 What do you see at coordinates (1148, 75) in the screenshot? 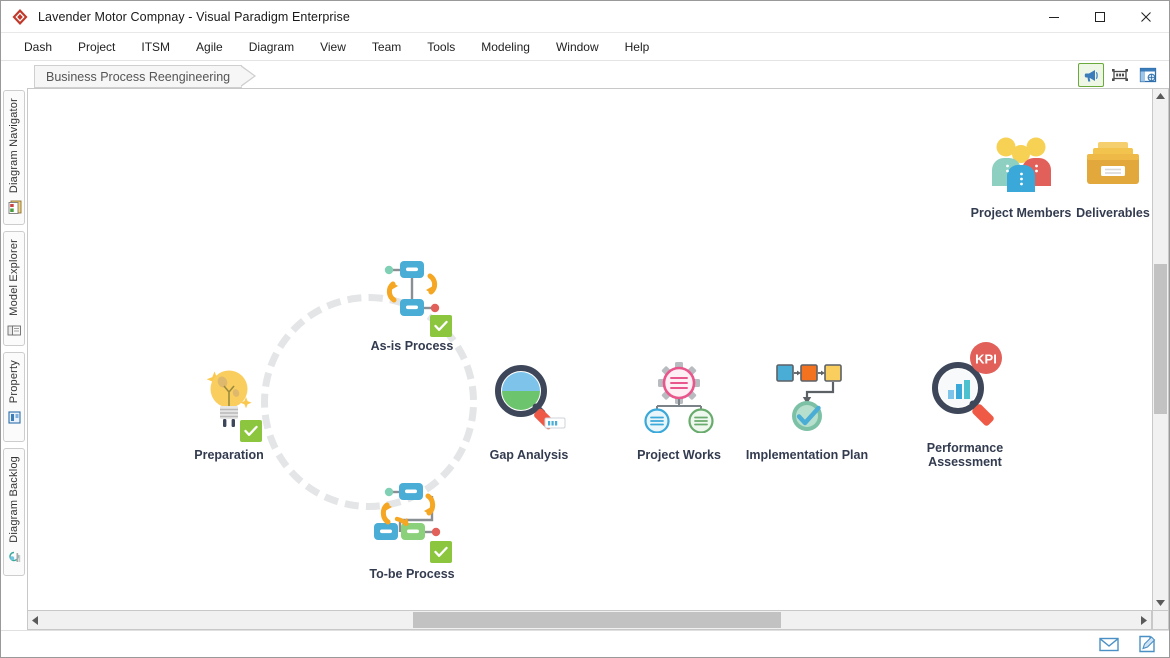
I see `panel-layout-icon` at bounding box center [1148, 75].